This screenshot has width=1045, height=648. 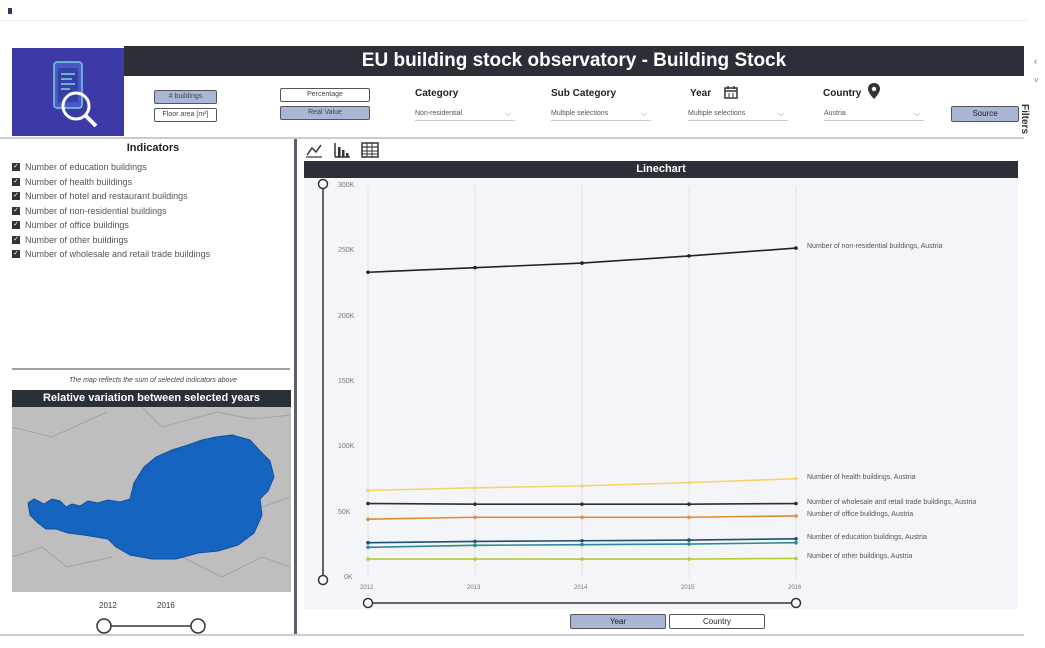 I want to click on series-end-label: Number of other buildings, Austria, so click(x=860, y=557).